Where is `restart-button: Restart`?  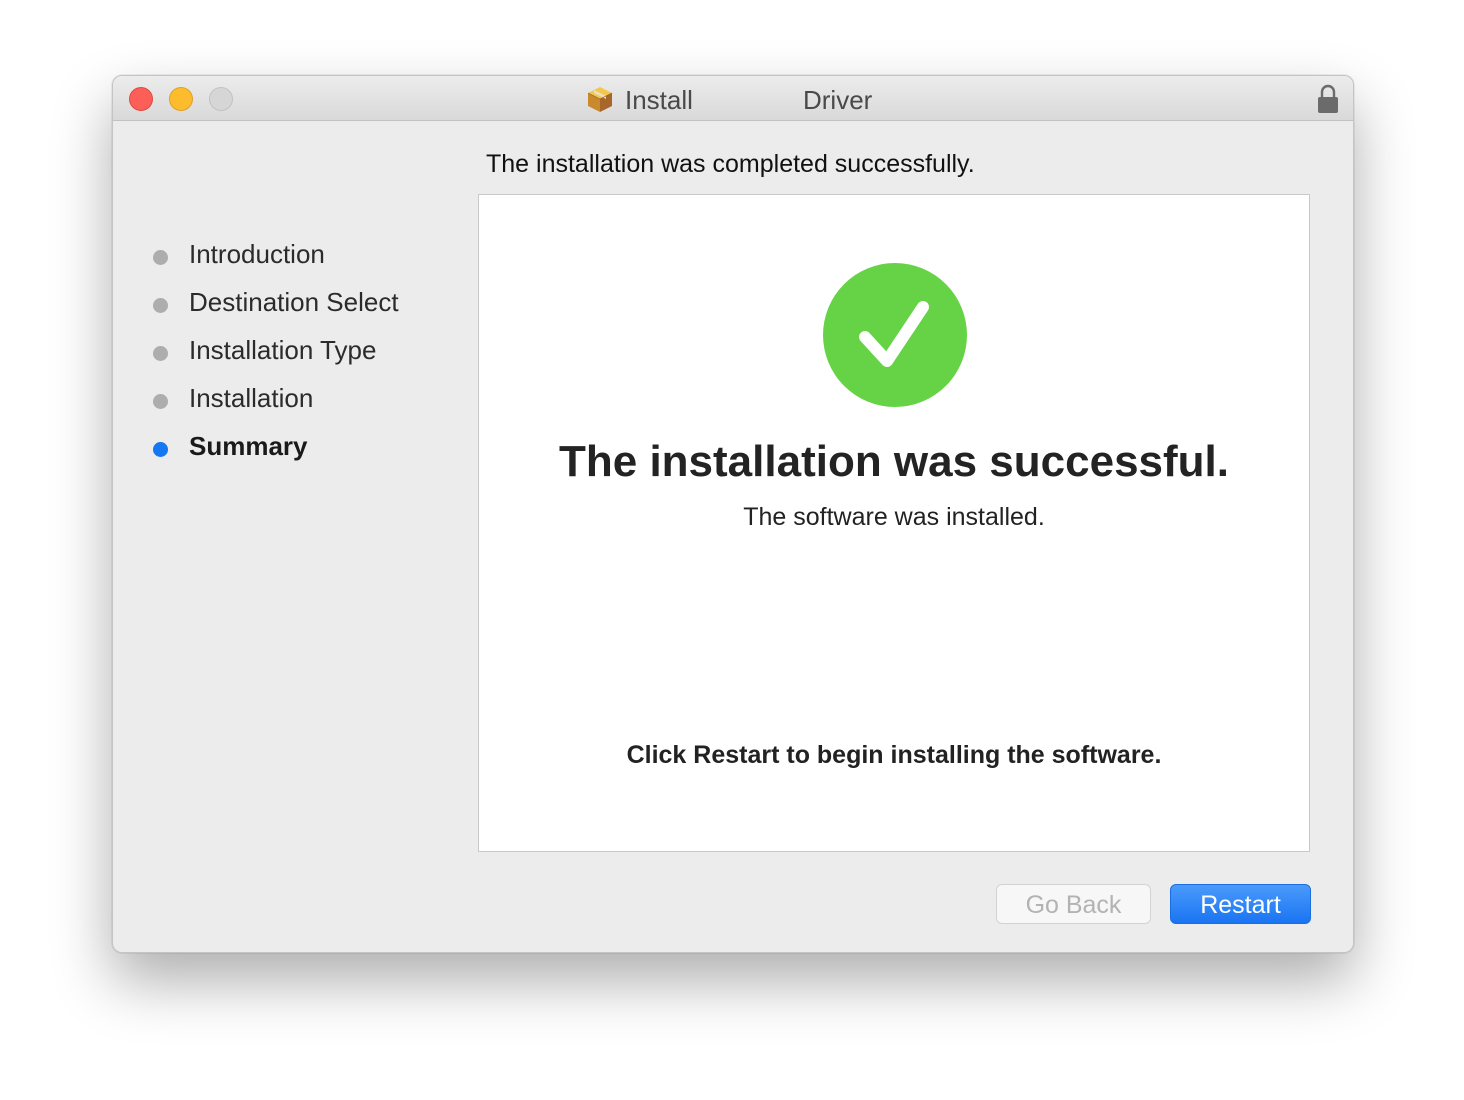 restart-button: Restart is located at coordinates (1240, 904).